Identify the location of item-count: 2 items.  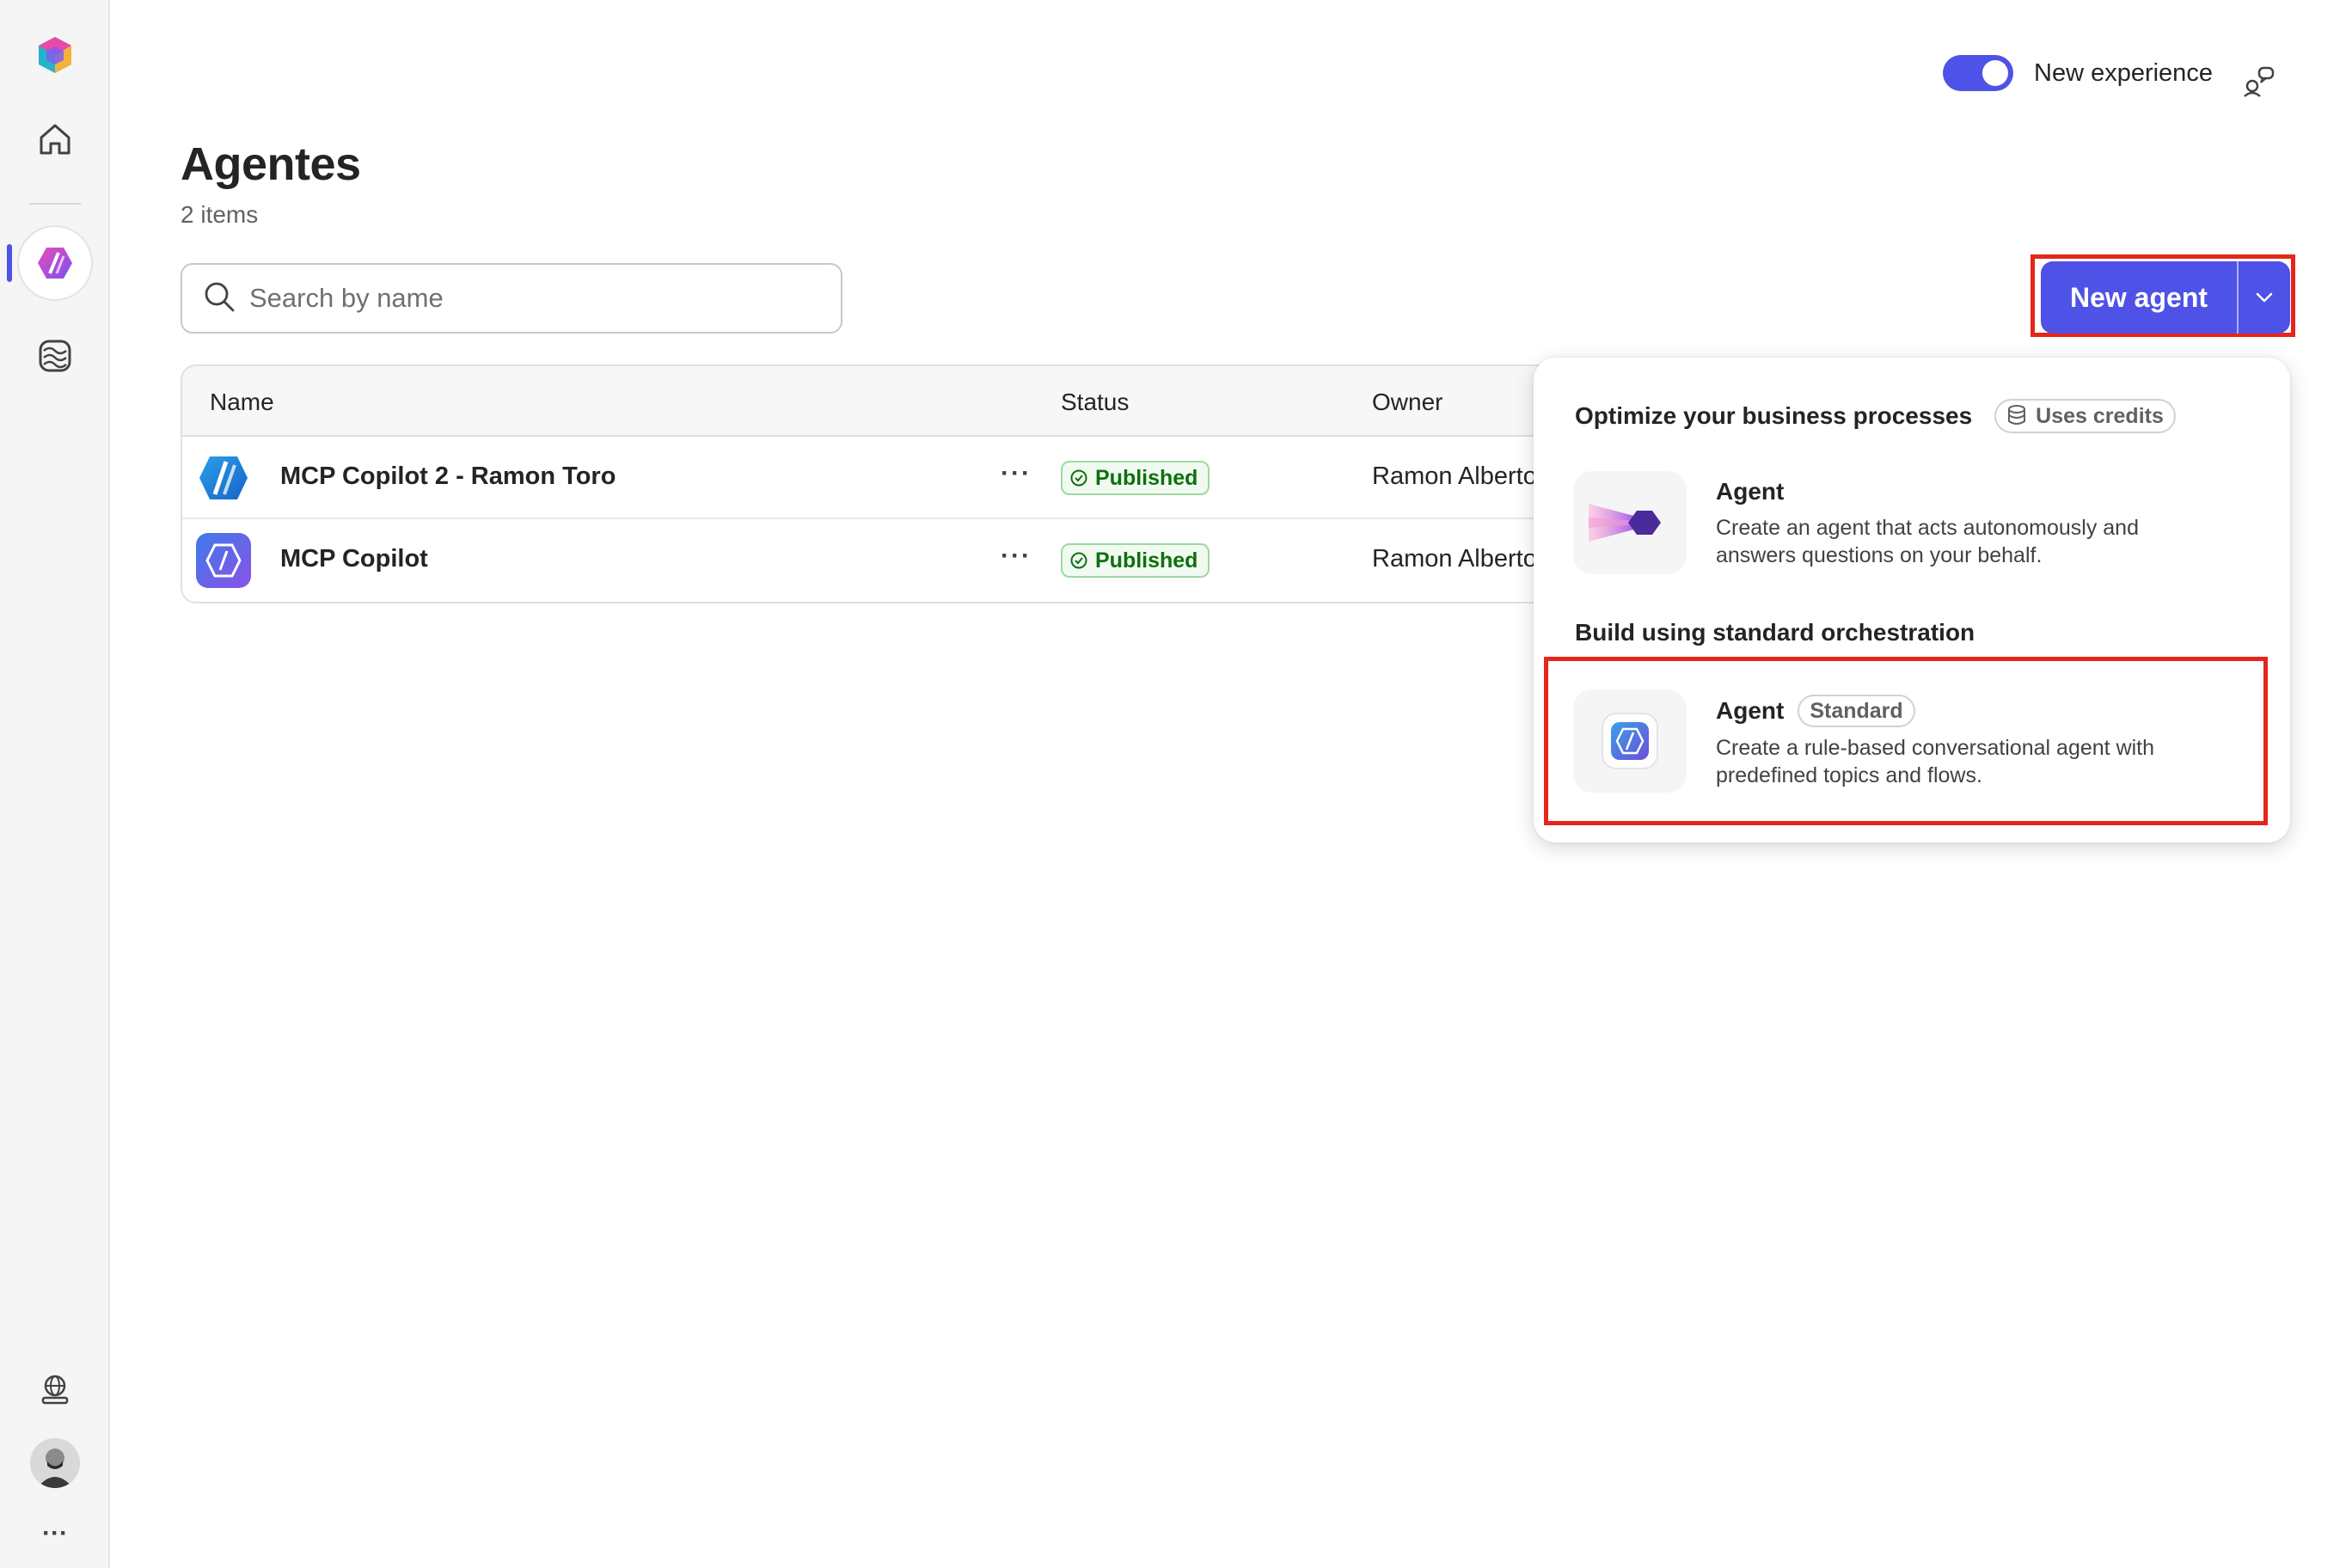
(220, 214).